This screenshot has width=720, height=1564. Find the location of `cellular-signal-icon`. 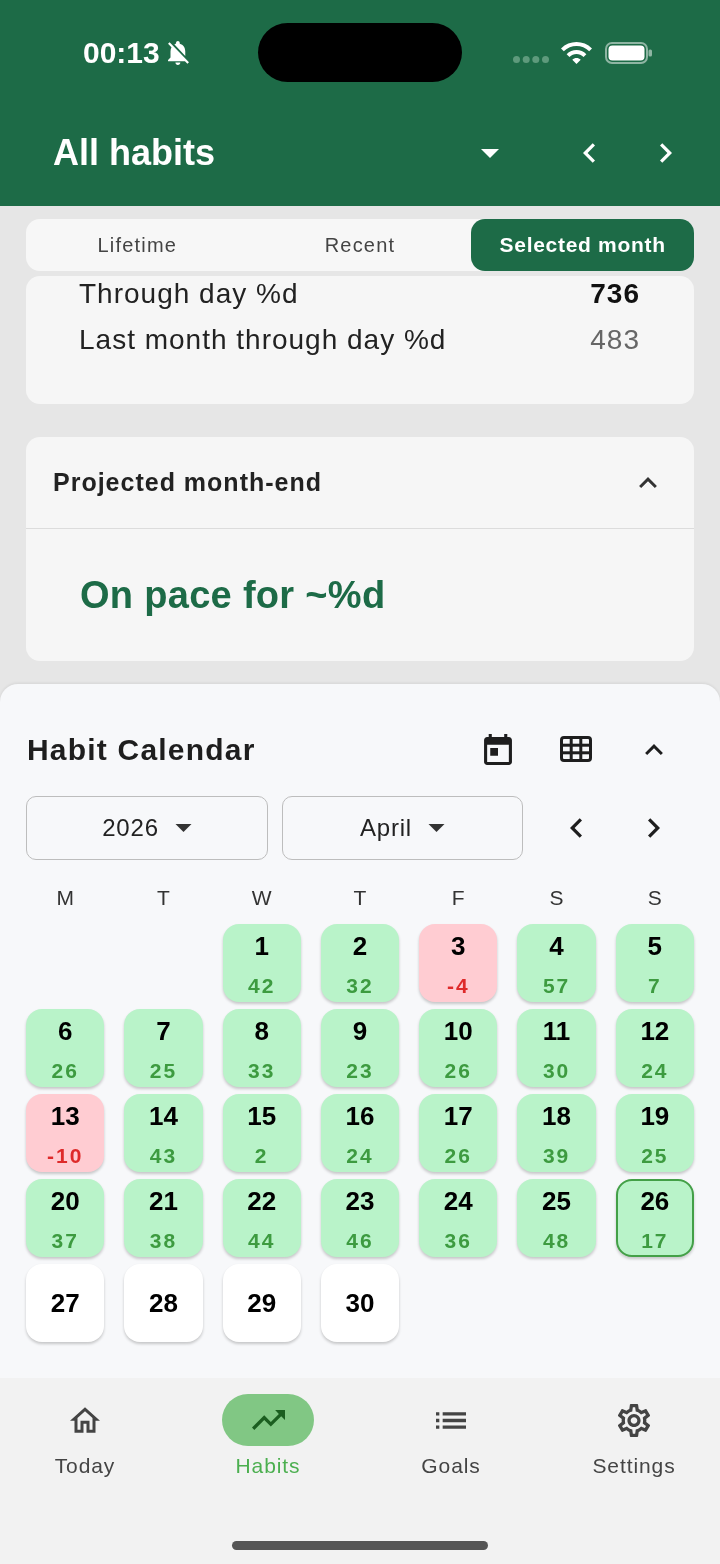

cellular-signal-icon is located at coordinates (531, 59).